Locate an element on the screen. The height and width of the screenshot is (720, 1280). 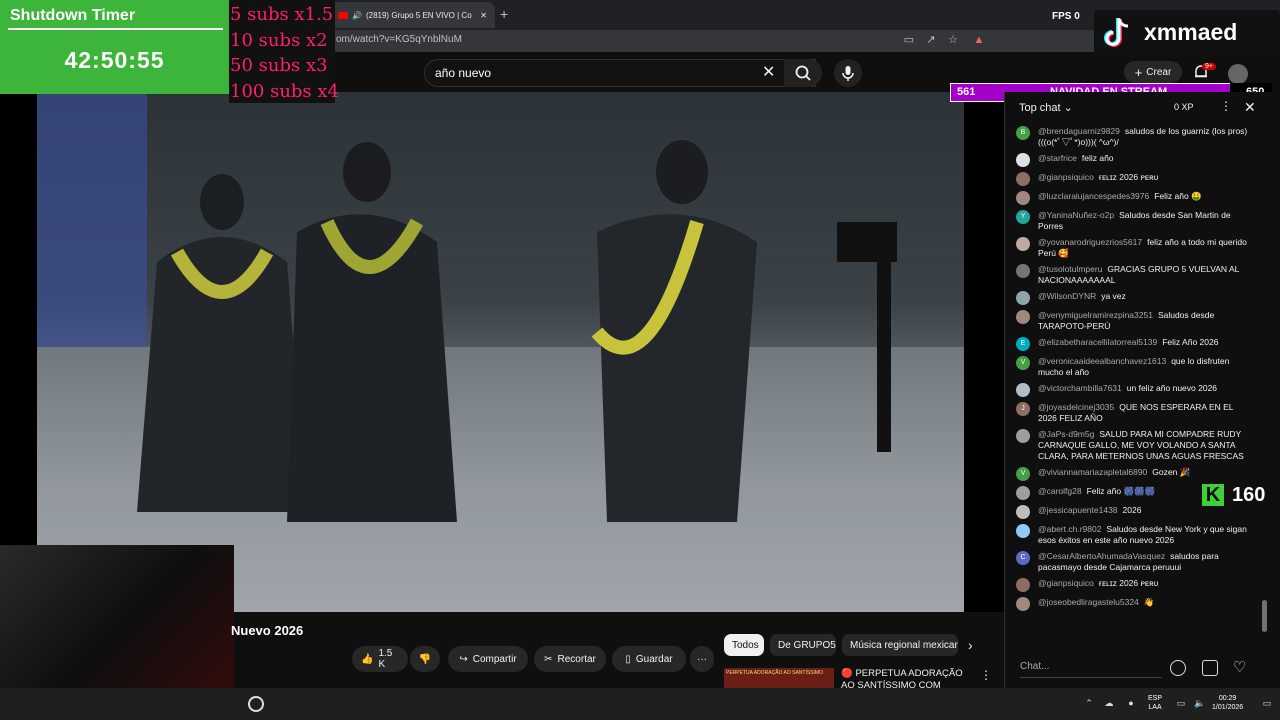
mic-tray-icon: ● is located at coordinates (1131, 703).